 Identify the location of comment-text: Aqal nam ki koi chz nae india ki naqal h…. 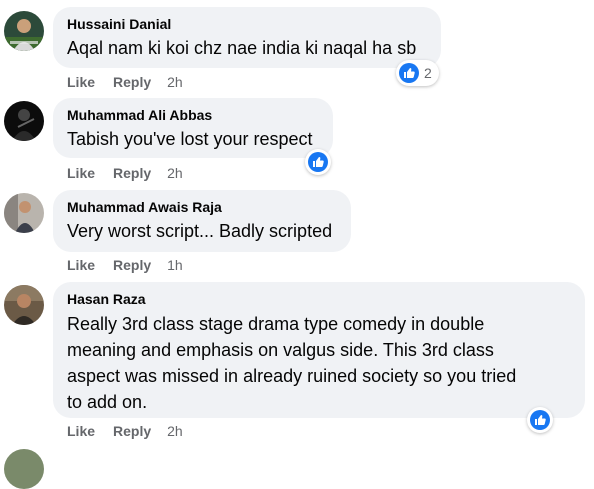
(242, 48).